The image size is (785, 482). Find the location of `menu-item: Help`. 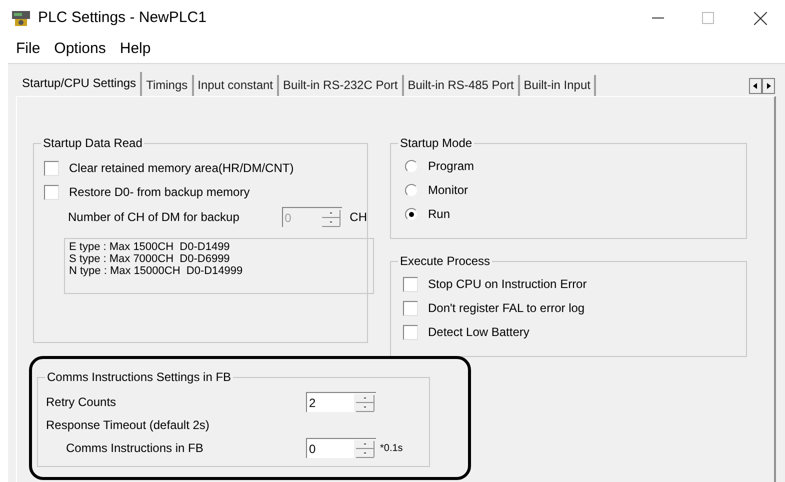

menu-item: Help is located at coordinates (135, 49).